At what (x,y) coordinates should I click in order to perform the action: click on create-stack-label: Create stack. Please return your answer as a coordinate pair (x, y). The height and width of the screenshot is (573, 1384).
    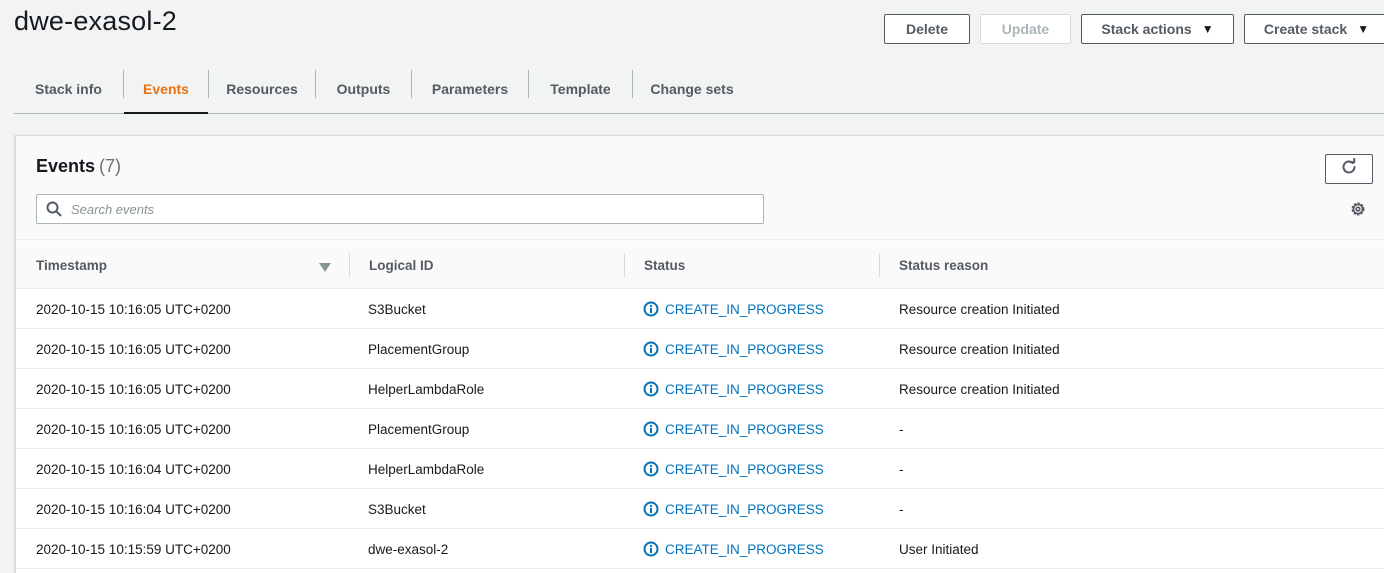
    Looking at the image, I should click on (1305, 29).